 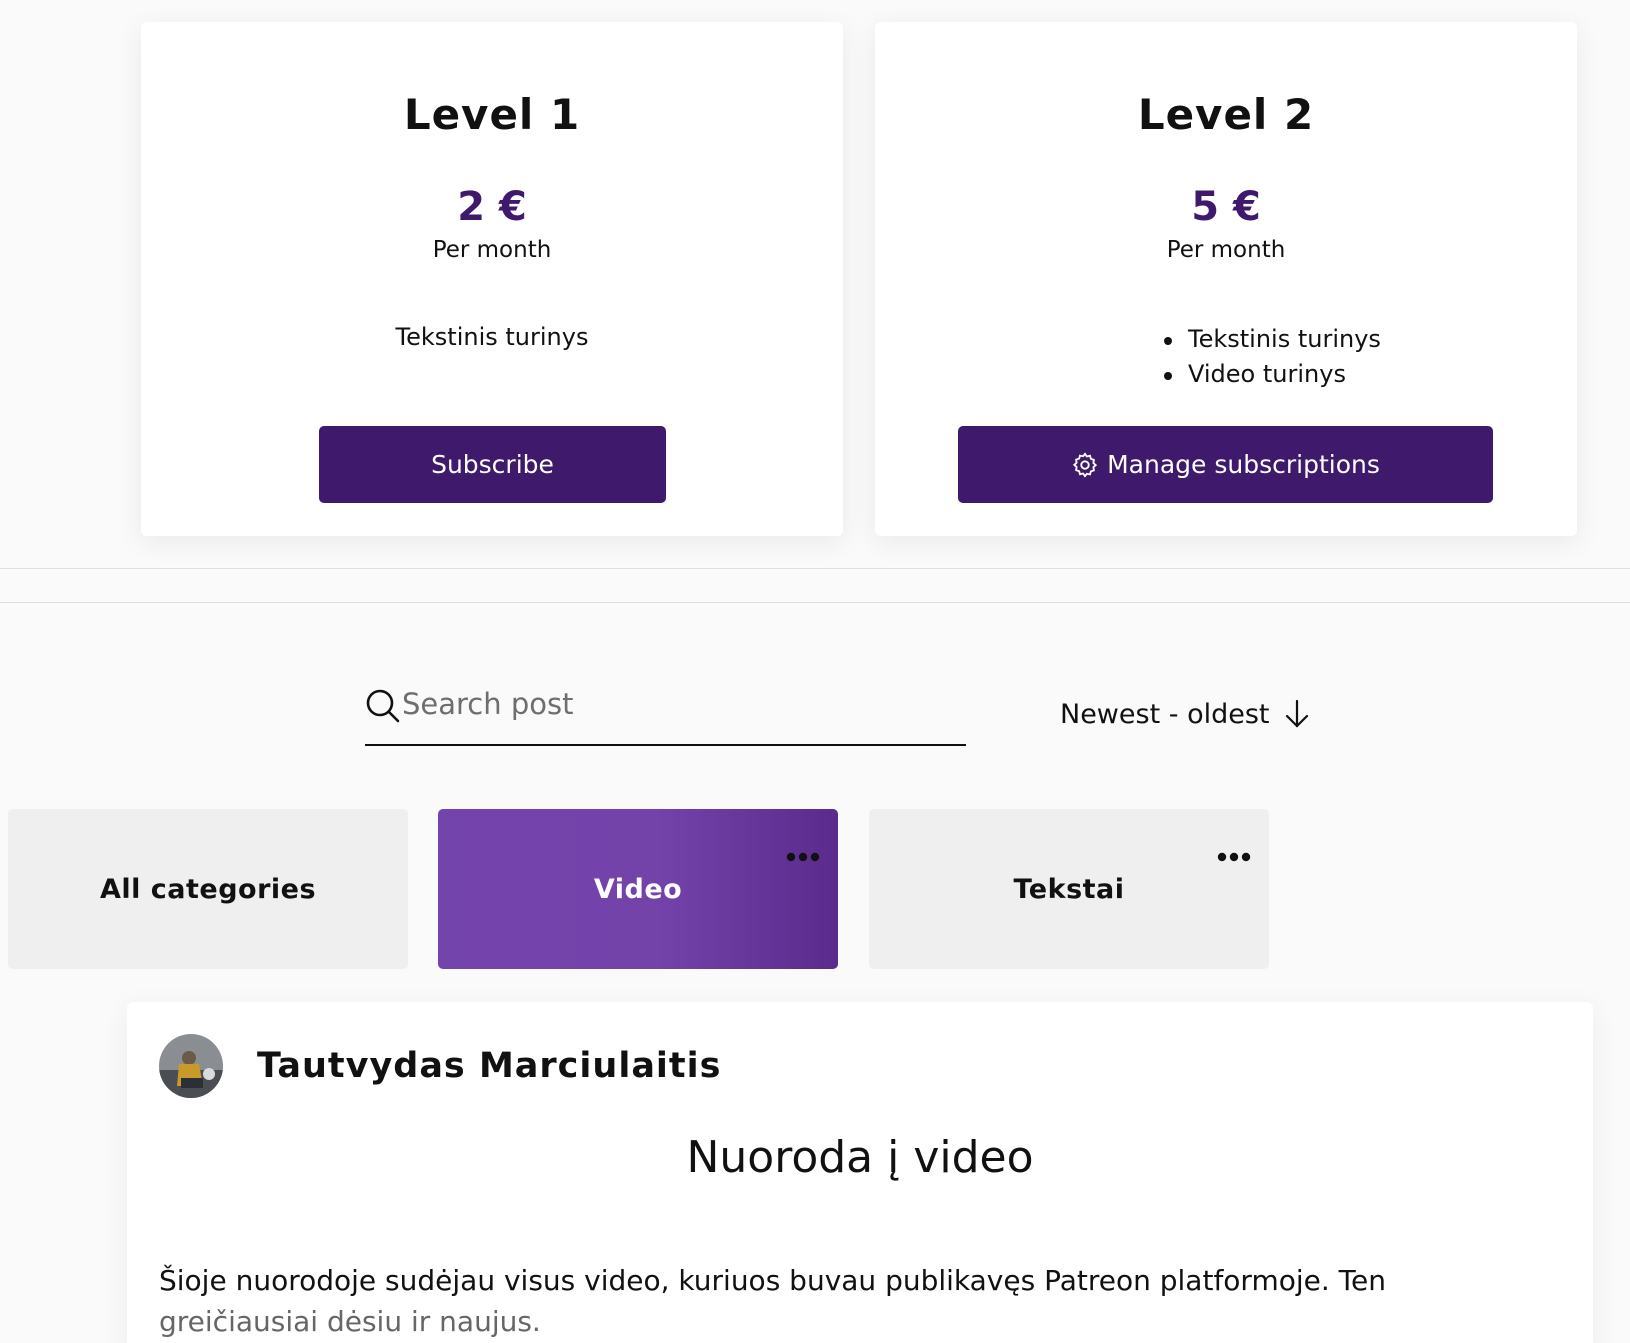 What do you see at coordinates (860, 1157) in the screenshot?
I see `post-title: Nuoroda į video` at bounding box center [860, 1157].